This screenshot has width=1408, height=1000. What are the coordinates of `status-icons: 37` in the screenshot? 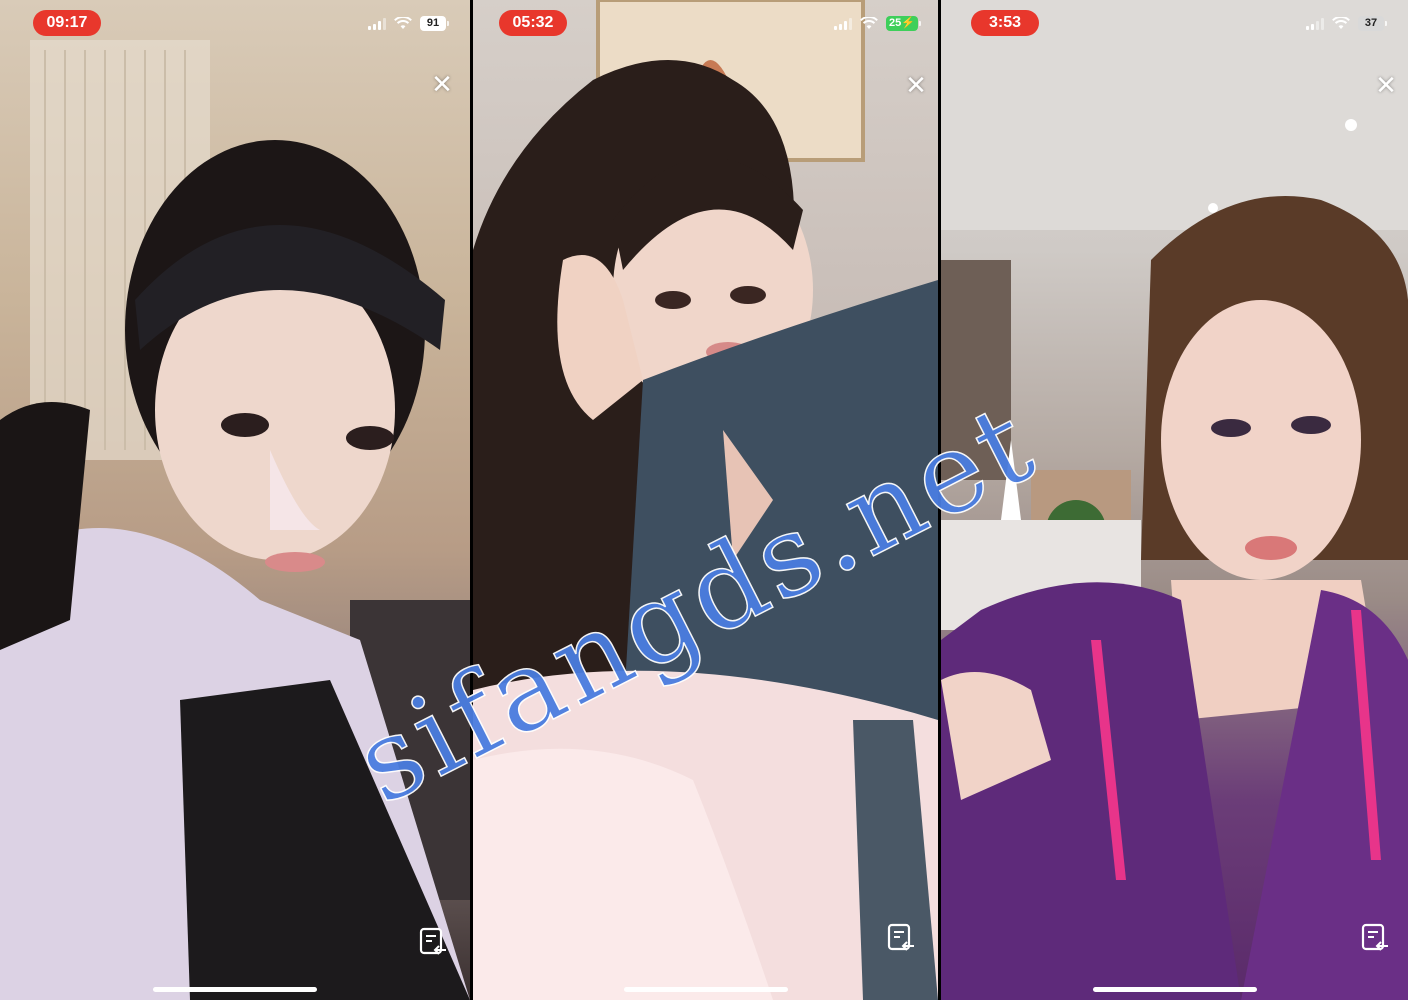 It's located at (1346, 23).